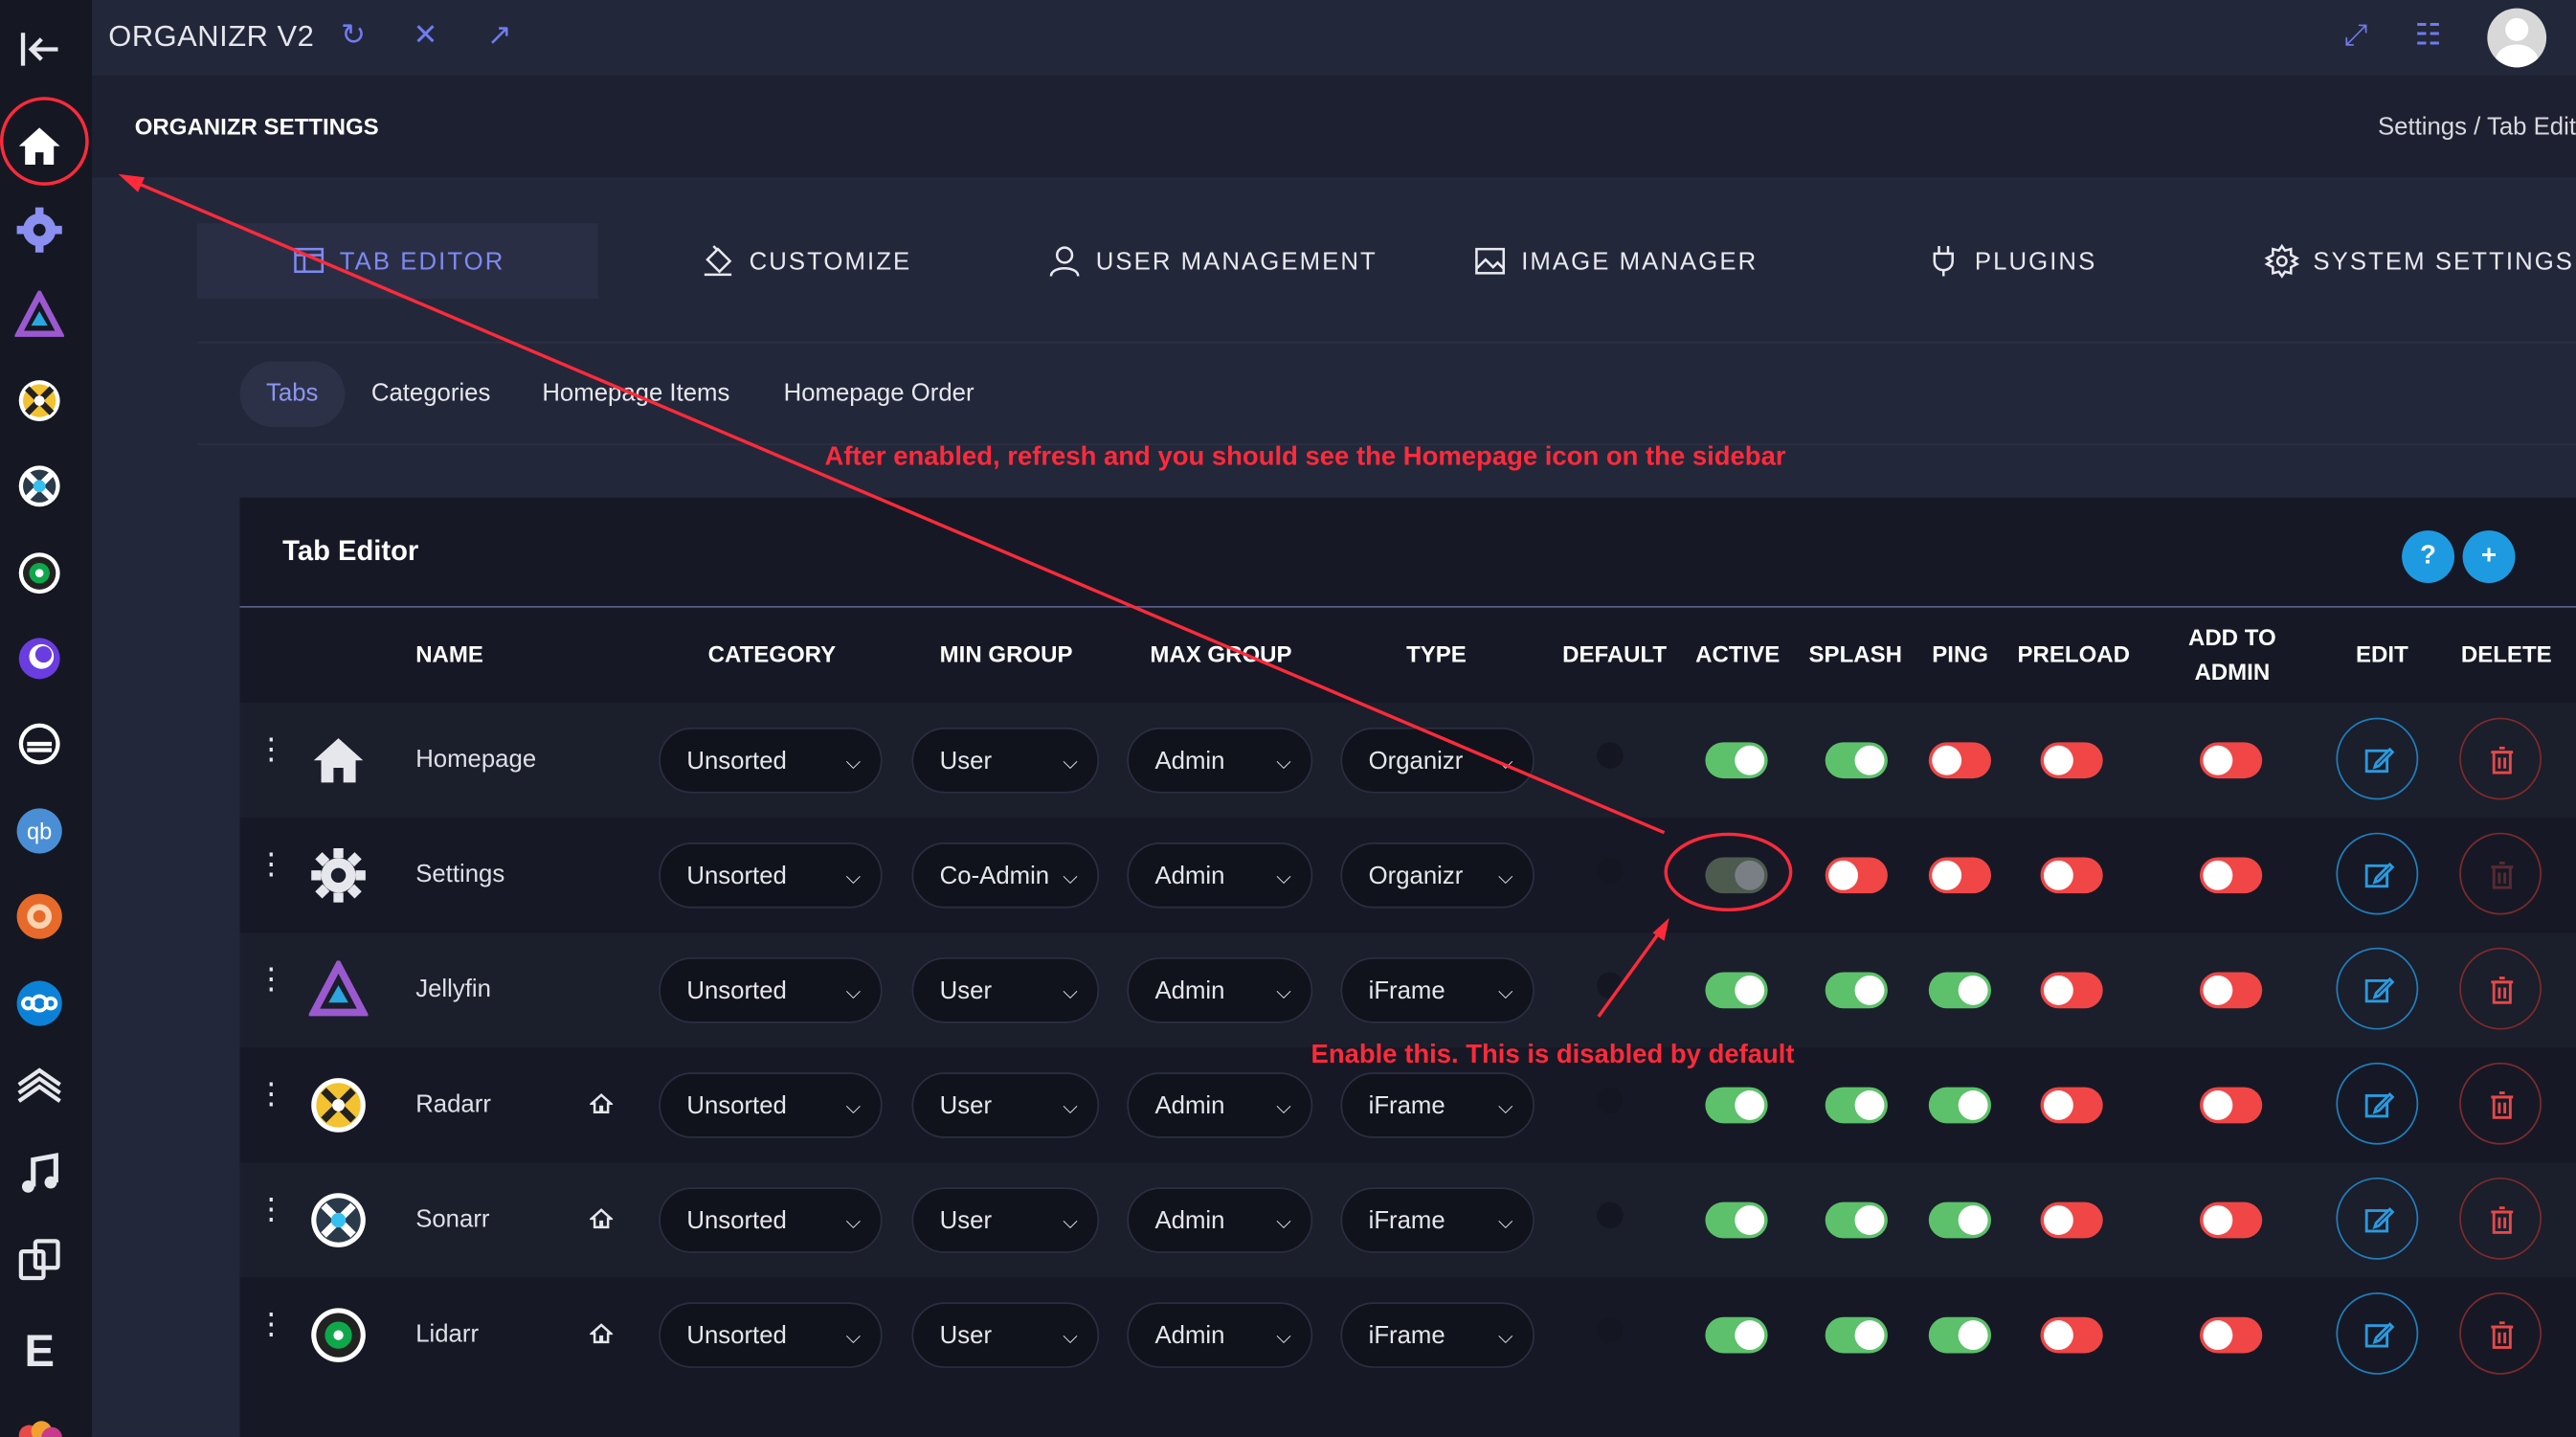 Image resolution: width=2576 pixels, height=1437 pixels. What do you see at coordinates (353, 34) in the screenshot?
I see `refresh-icon: ↻` at bounding box center [353, 34].